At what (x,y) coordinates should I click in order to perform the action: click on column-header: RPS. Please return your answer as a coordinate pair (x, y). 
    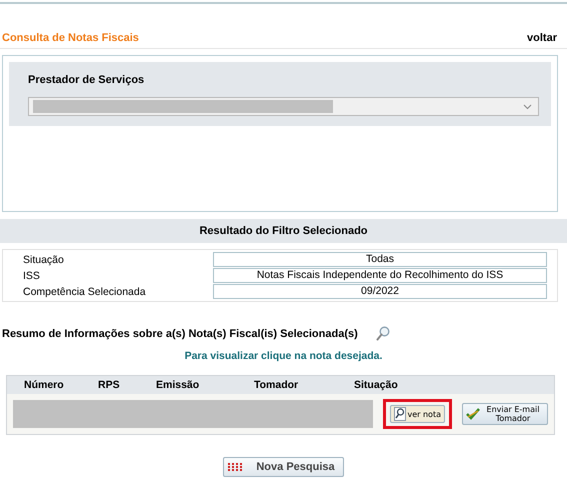
    Looking at the image, I should click on (109, 385).